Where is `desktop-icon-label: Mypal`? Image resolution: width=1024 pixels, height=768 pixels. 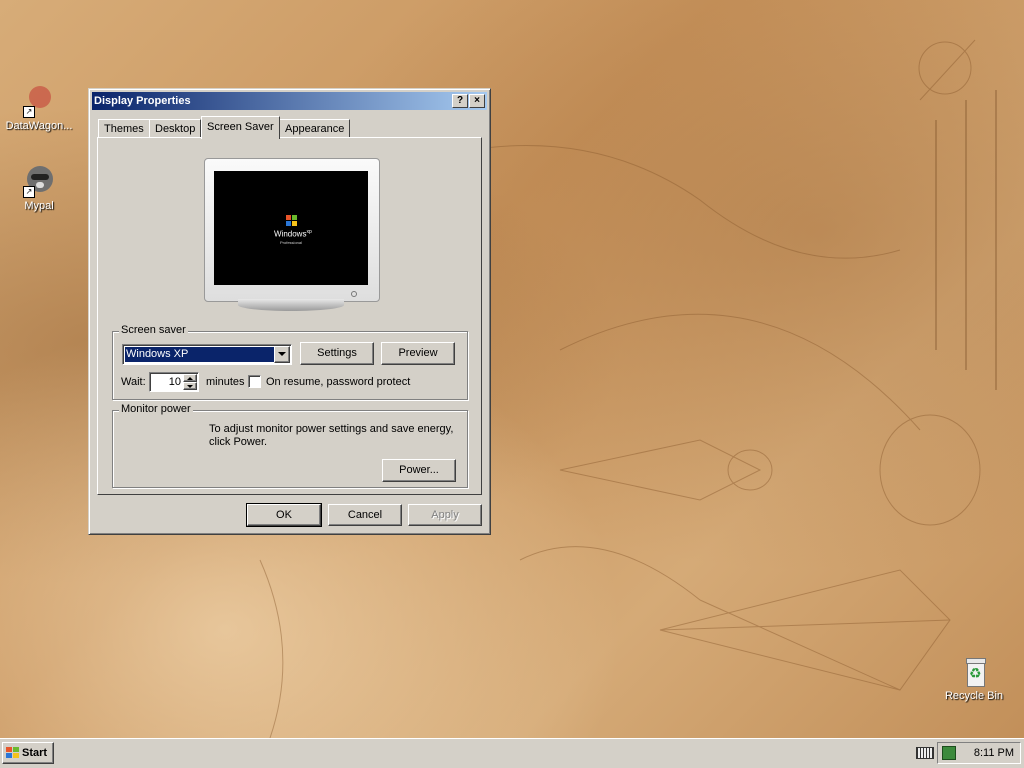 desktop-icon-label: Mypal is located at coordinates (39, 206).